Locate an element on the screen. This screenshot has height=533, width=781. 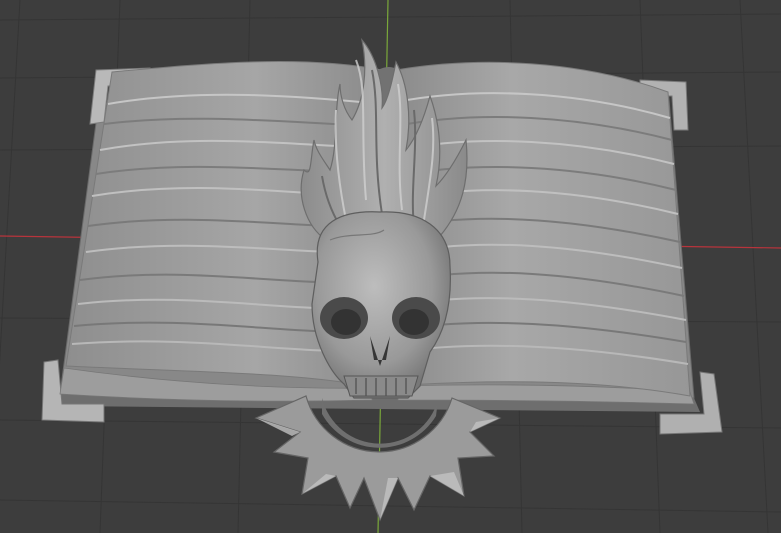
spiked-sun-icon is located at coordinates (378, 458).